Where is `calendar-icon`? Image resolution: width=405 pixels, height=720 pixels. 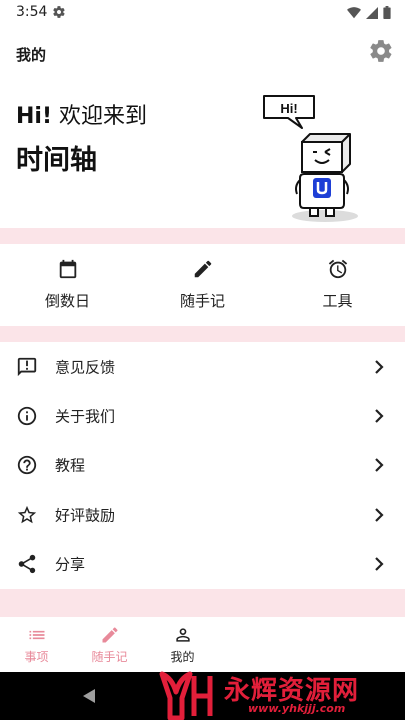 calendar-icon is located at coordinates (67, 269).